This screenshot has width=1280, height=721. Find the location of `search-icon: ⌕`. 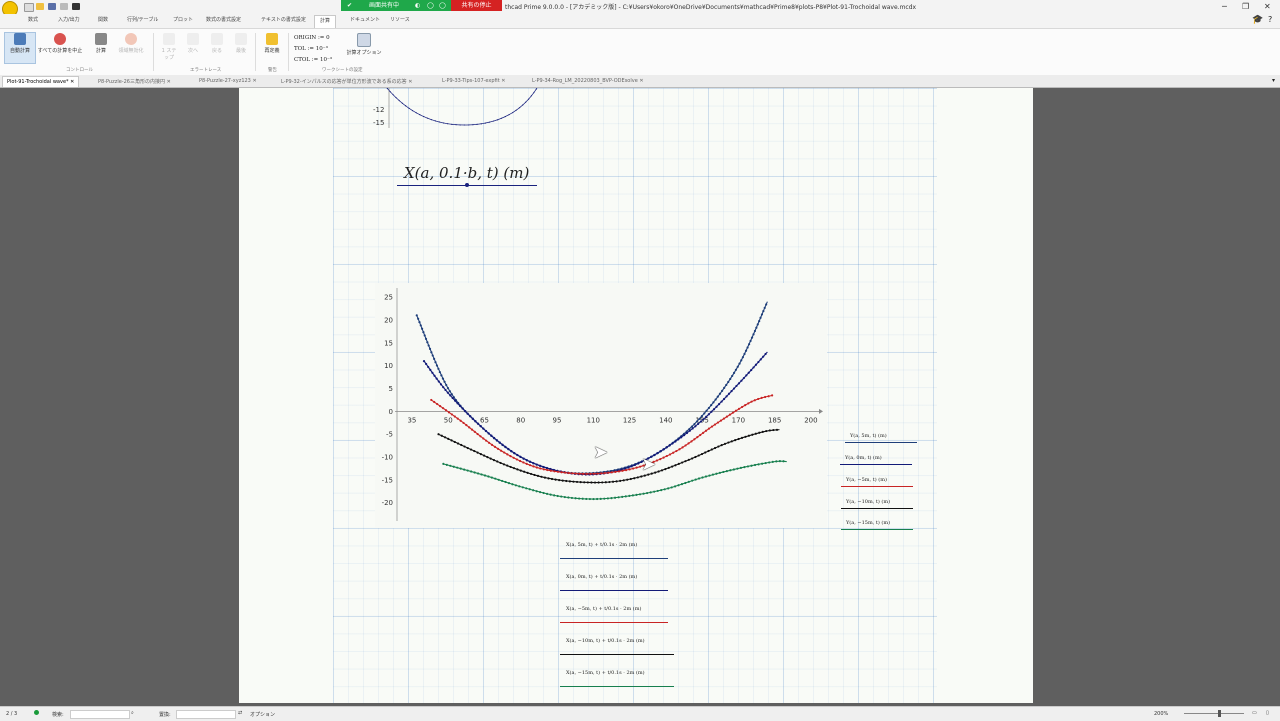

search-icon: ⌕ is located at coordinates (132, 713).